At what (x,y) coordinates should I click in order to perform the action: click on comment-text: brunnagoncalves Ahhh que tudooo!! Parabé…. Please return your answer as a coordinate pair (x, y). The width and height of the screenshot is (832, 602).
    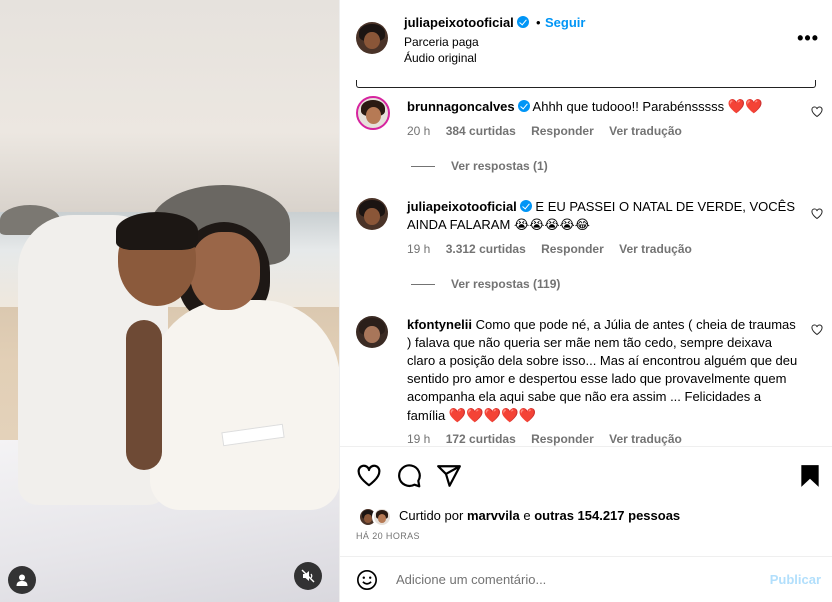
    Looking at the image, I should click on (585, 106).